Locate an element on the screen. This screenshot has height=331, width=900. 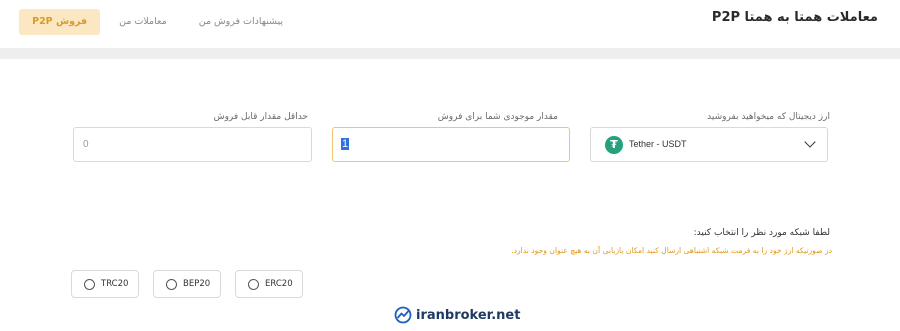
network-title: لطفا شبکه مورد نظر را انتخاب کنید: is located at coordinates (761, 233).